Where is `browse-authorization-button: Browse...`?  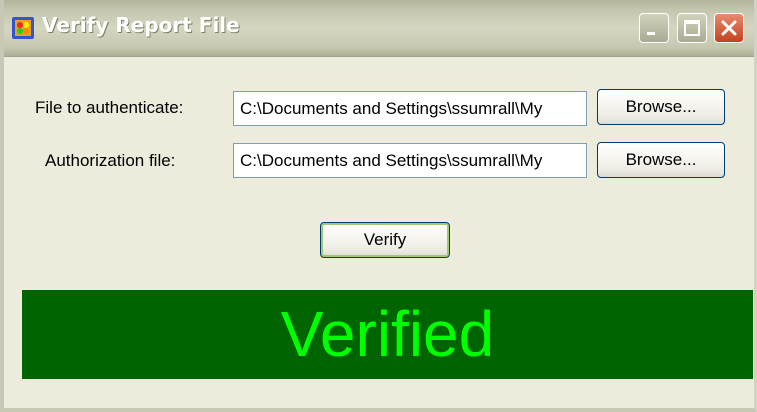
browse-authorization-button: Browse... is located at coordinates (661, 160).